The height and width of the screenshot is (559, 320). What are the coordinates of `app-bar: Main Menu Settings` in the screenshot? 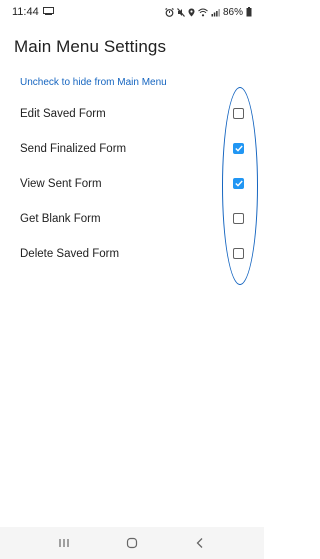 It's located at (132, 47).